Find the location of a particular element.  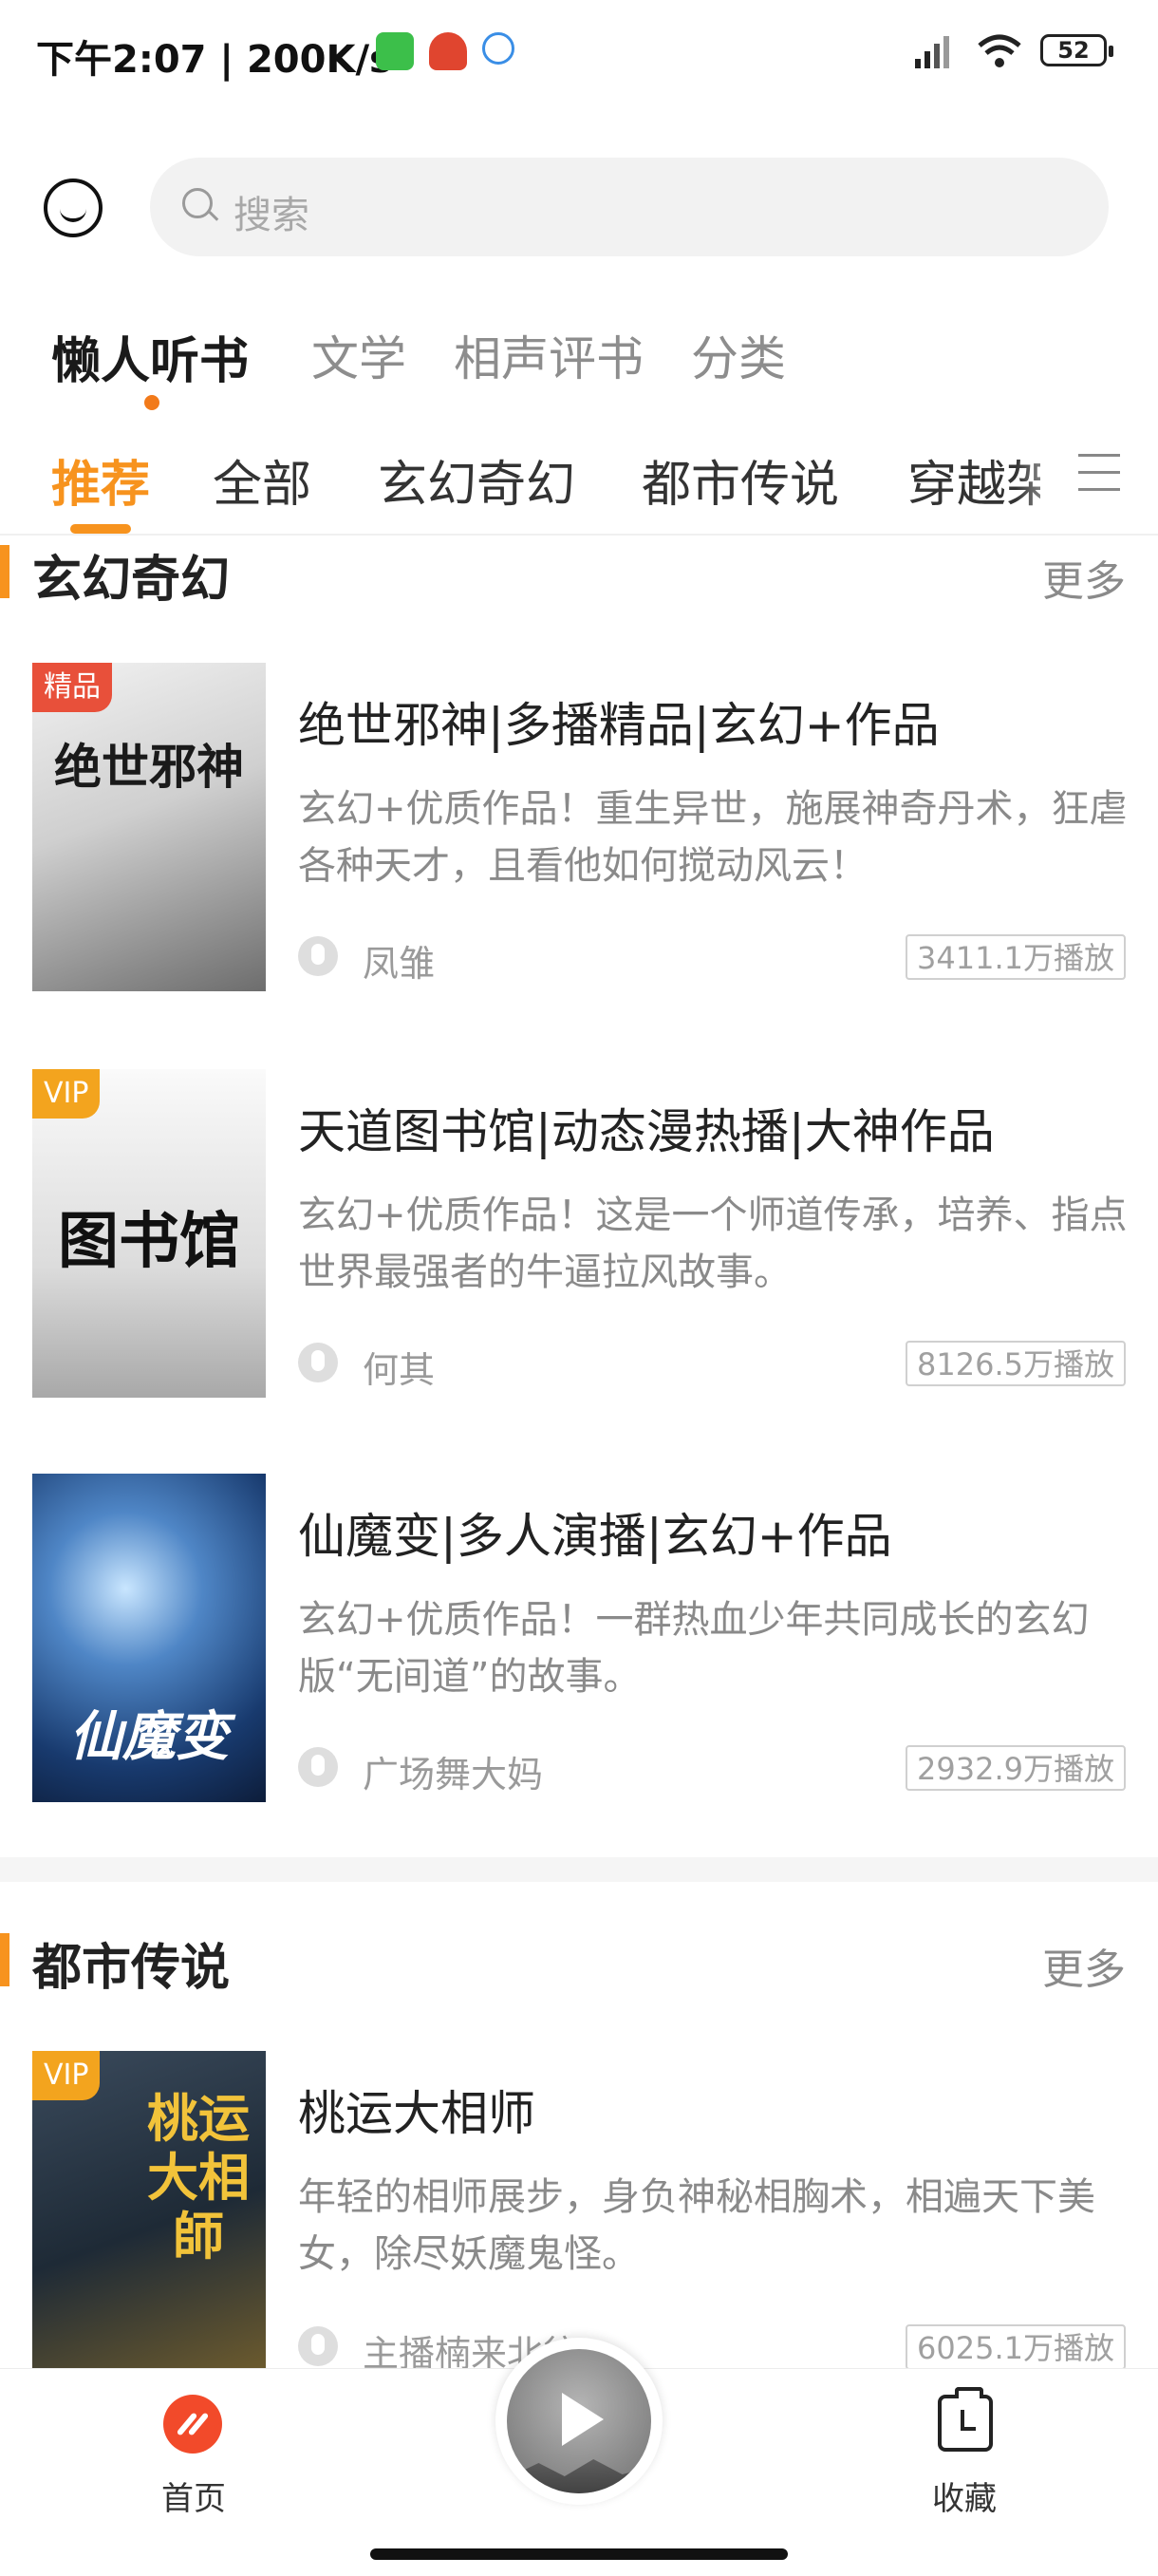

play-count: 3411.1万播放 is located at coordinates (1016, 957).